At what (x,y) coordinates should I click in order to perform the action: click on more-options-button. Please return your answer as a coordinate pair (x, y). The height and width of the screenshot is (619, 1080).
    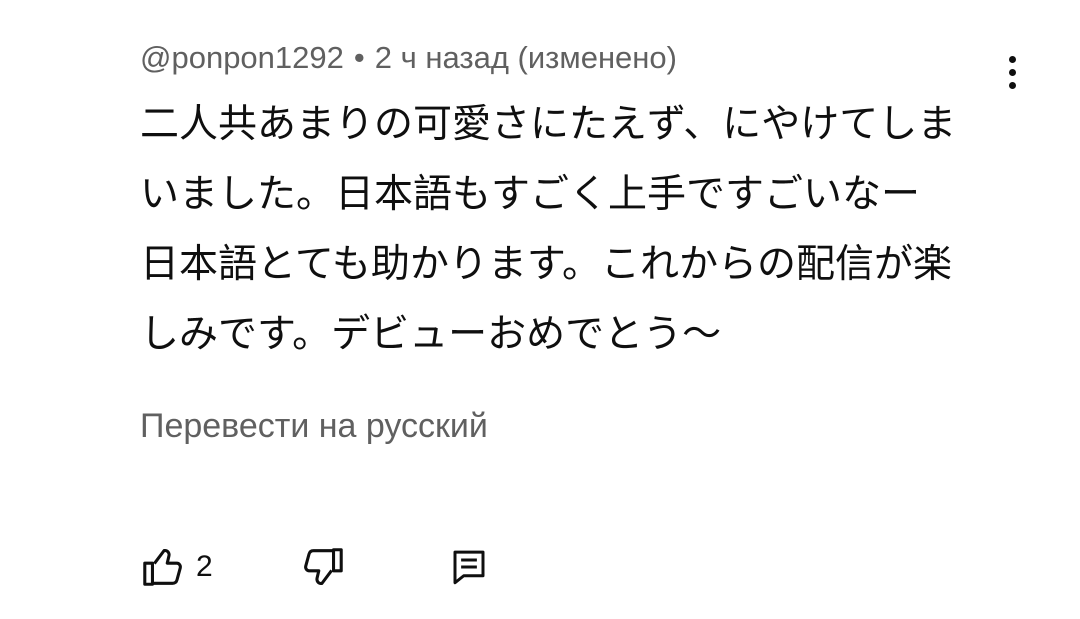
    Looking at the image, I should click on (1012, 72).